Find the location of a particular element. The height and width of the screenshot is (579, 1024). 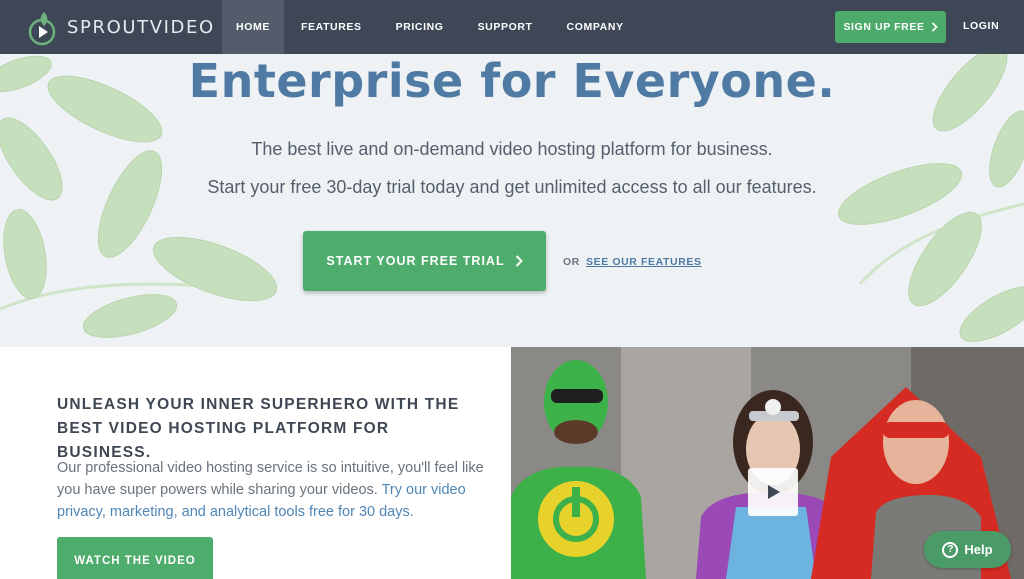

video-play-button is located at coordinates (773, 492).